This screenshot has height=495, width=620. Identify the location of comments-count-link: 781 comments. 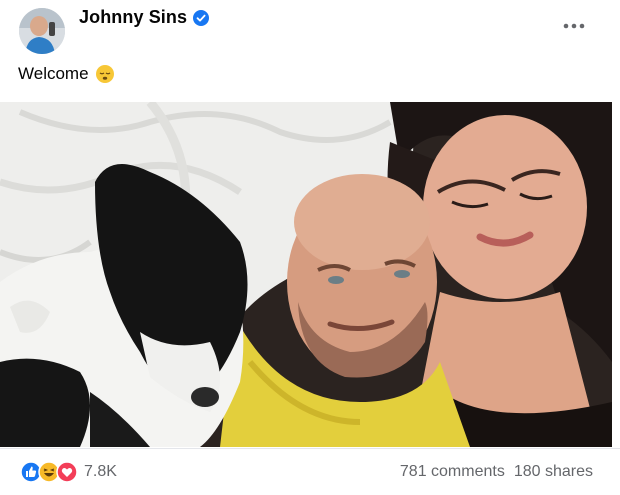
(452, 472).